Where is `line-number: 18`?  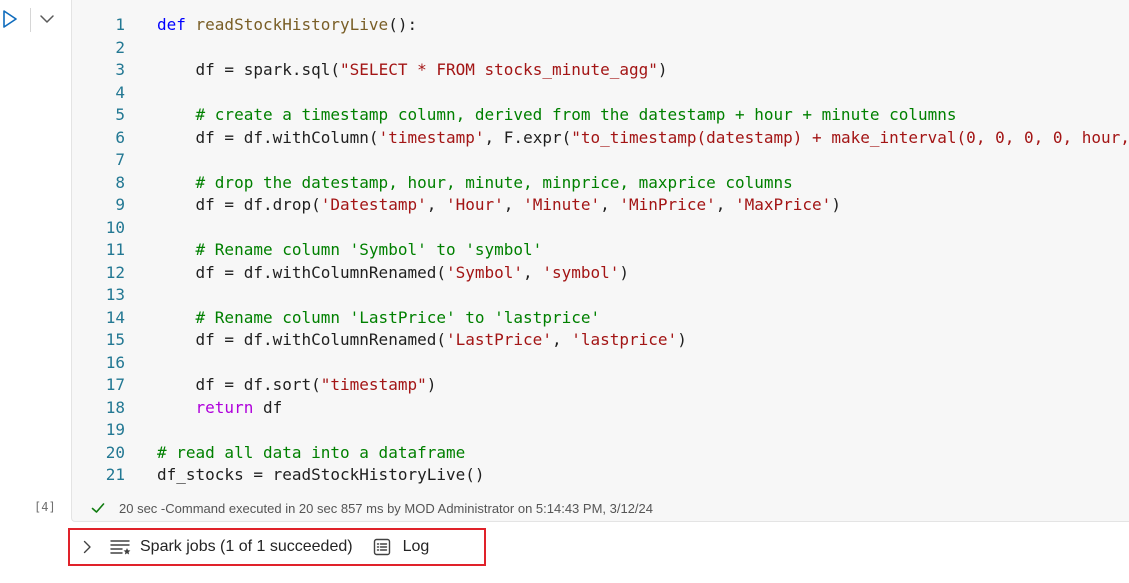 line-number: 18 is located at coordinates (115, 407).